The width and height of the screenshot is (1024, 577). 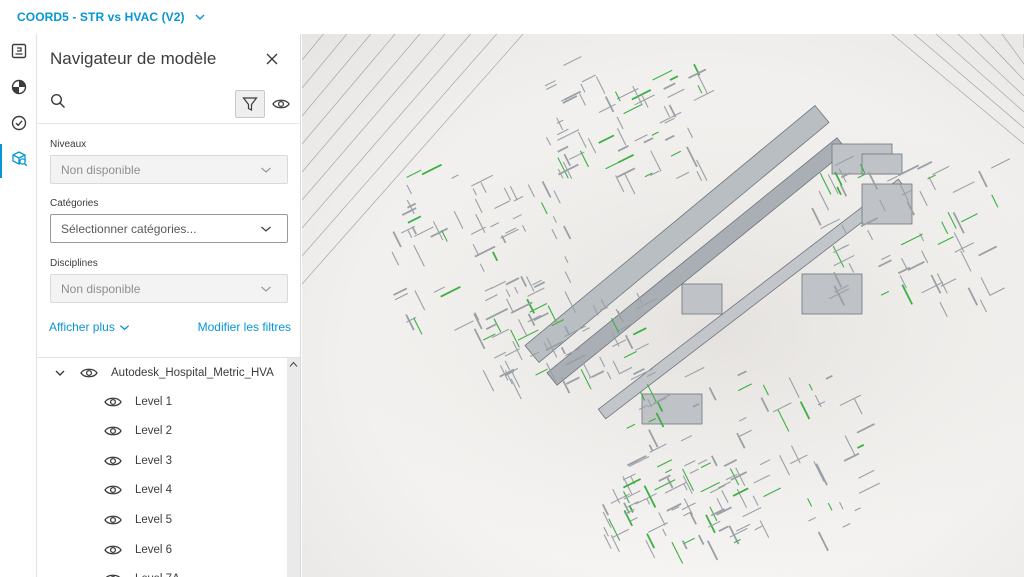 What do you see at coordinates (74, 203) in the screenshot?
I see `categories-label: Catégories` at bounding box center [74, 203].